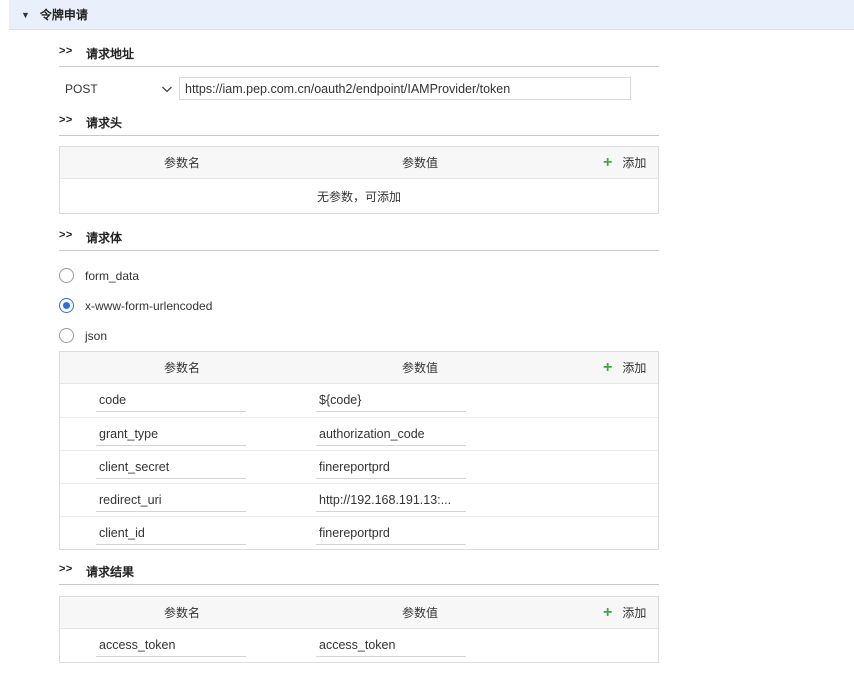  What do you see at coordinates (171, 533) in the screenshot?
I see `param-name-input: client_id` at bounding box center [171, 533].